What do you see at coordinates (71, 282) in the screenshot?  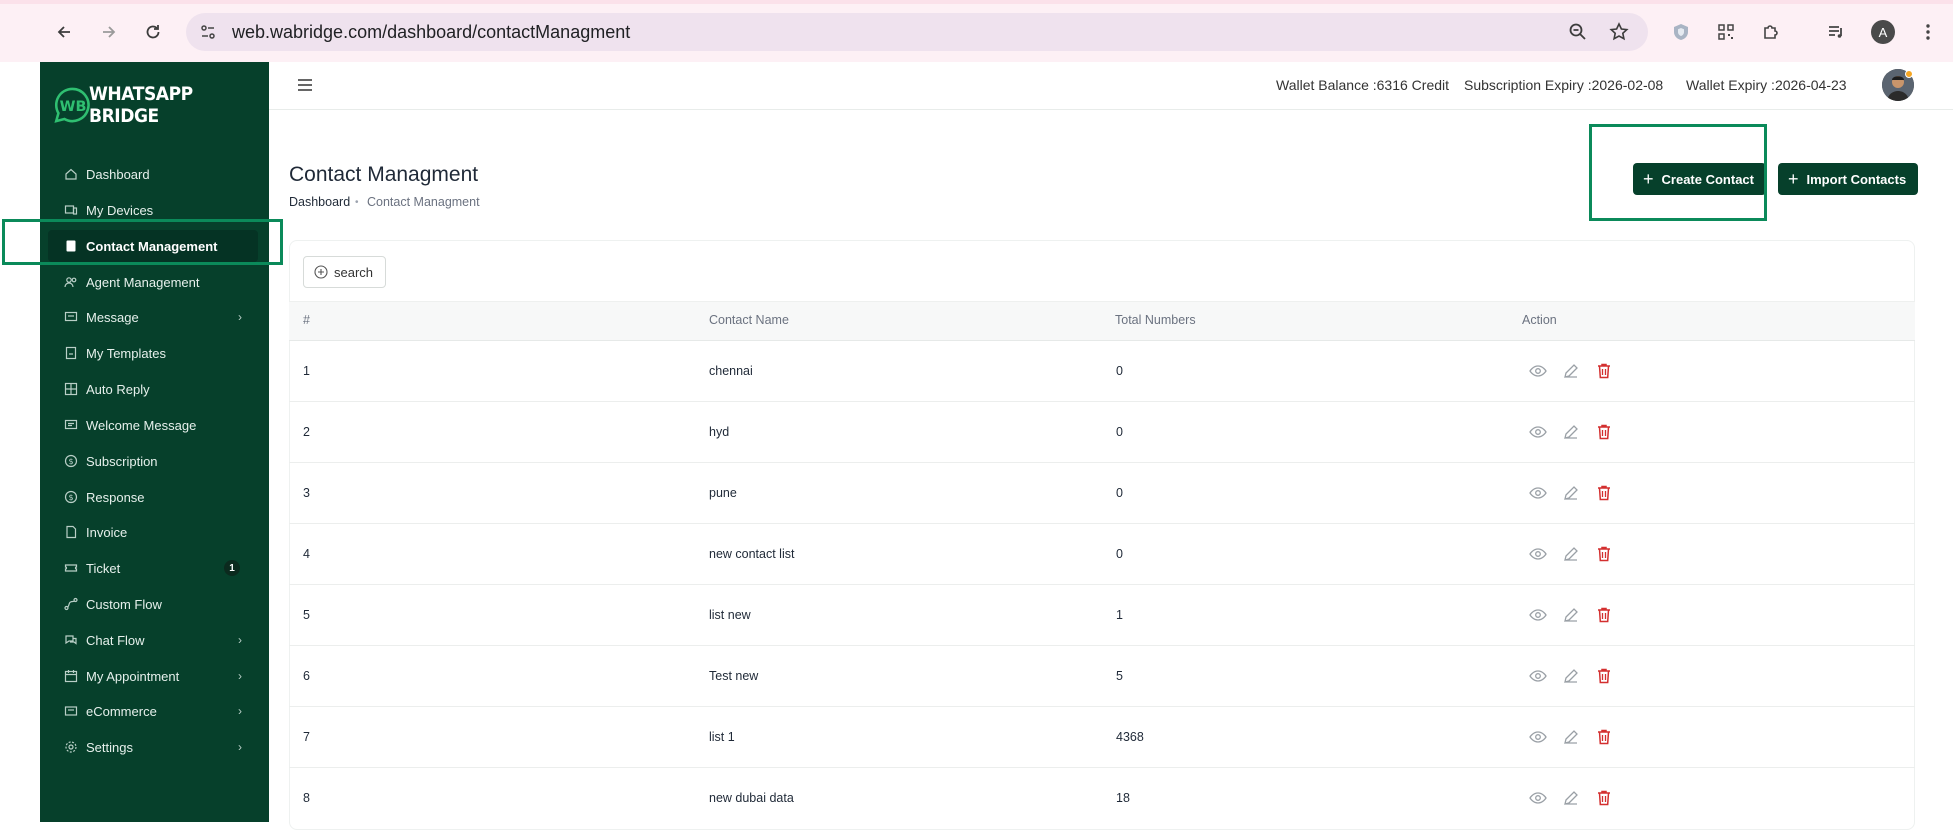 I see `users-icon` at bounding box center [71, 282].